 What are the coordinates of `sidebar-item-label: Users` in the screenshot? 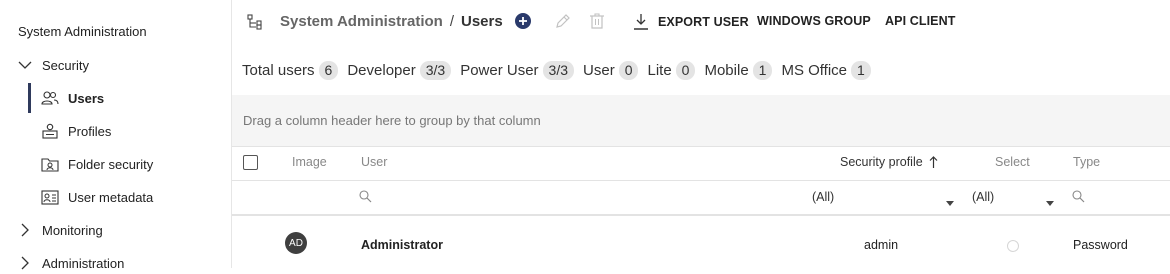 It's located at (86, 98).